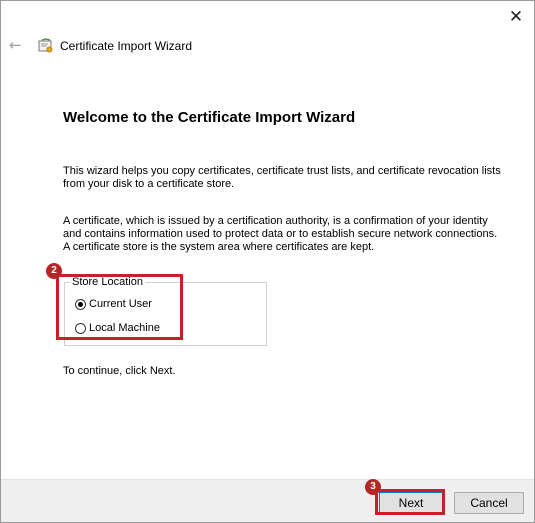 This screenshot has width=535, height=523. I want to click on close-icon: ✕, so click(516, 17).